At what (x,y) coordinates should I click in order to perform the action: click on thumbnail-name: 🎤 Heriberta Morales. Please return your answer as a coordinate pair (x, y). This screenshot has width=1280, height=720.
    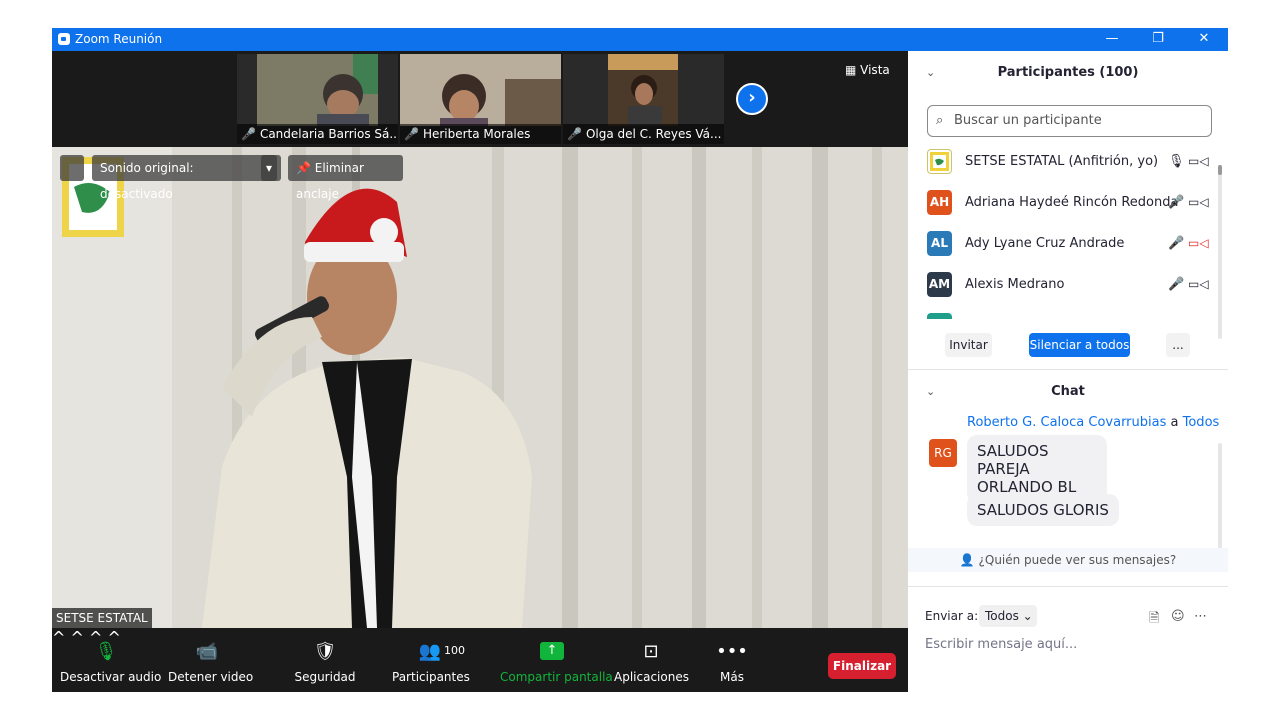
    Looking at the image, I should click on (480, 134).